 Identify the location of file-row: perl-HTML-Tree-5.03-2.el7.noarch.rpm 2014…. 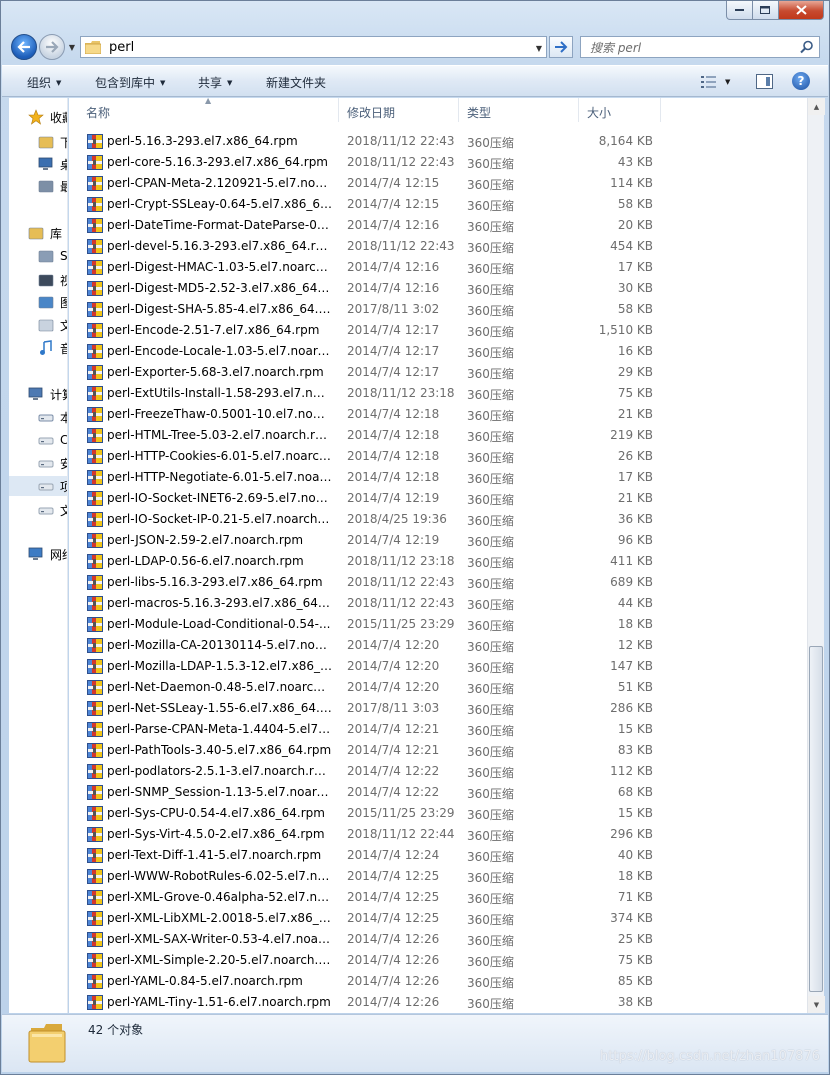
(438, 435).